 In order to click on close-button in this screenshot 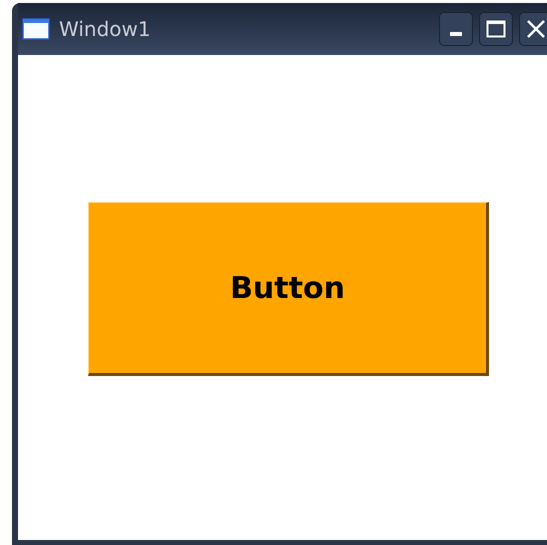, I will do `click(533, 29)`.